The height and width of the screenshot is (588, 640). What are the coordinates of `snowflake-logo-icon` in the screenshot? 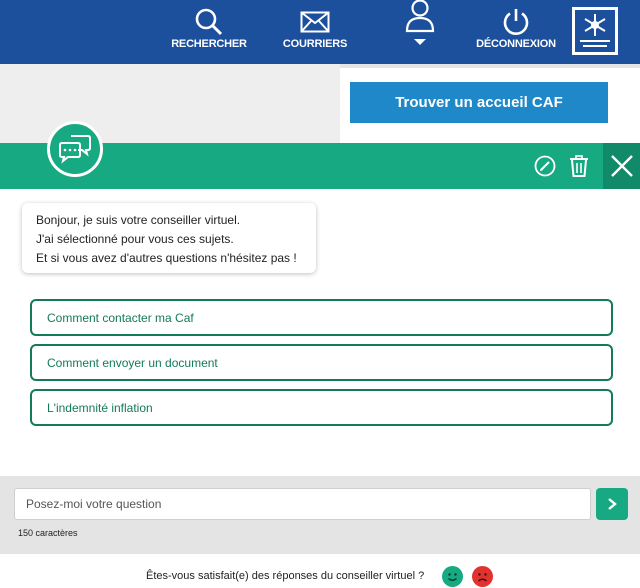 It's located at (595, 30).